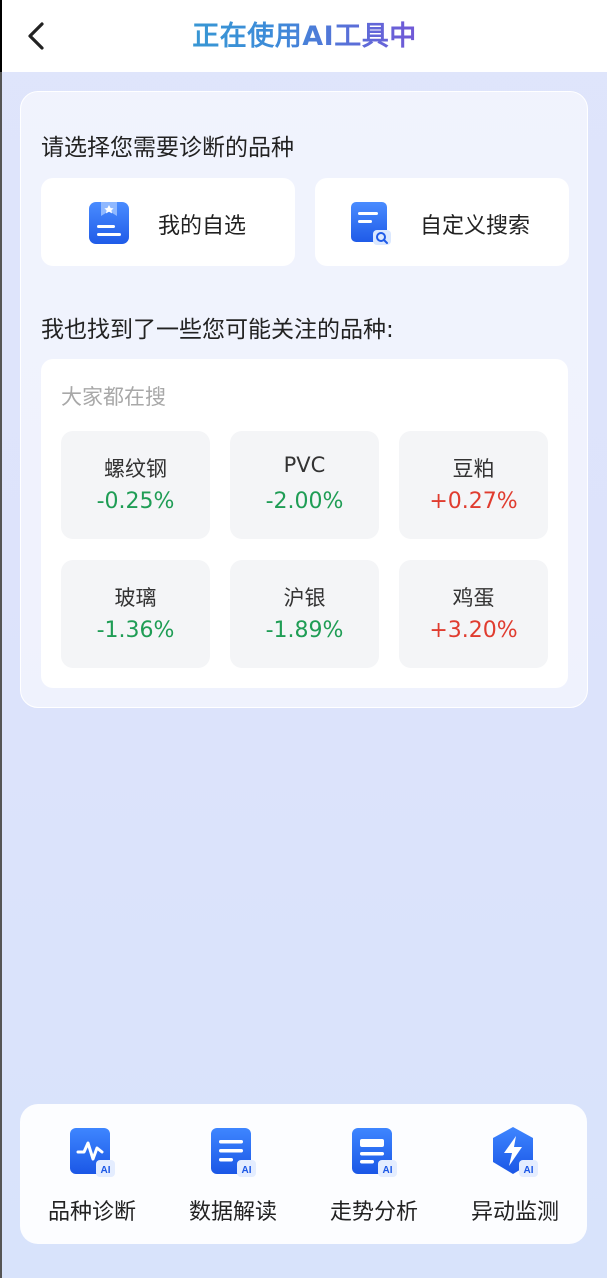  I want to click on variety-name: 螺纹钢, so click(135, 469).